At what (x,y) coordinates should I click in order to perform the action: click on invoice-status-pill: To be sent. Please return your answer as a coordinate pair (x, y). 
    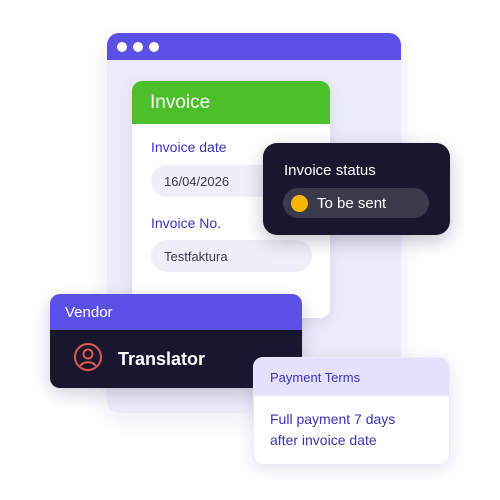
    Looking at the image, I should click on (356, 203).